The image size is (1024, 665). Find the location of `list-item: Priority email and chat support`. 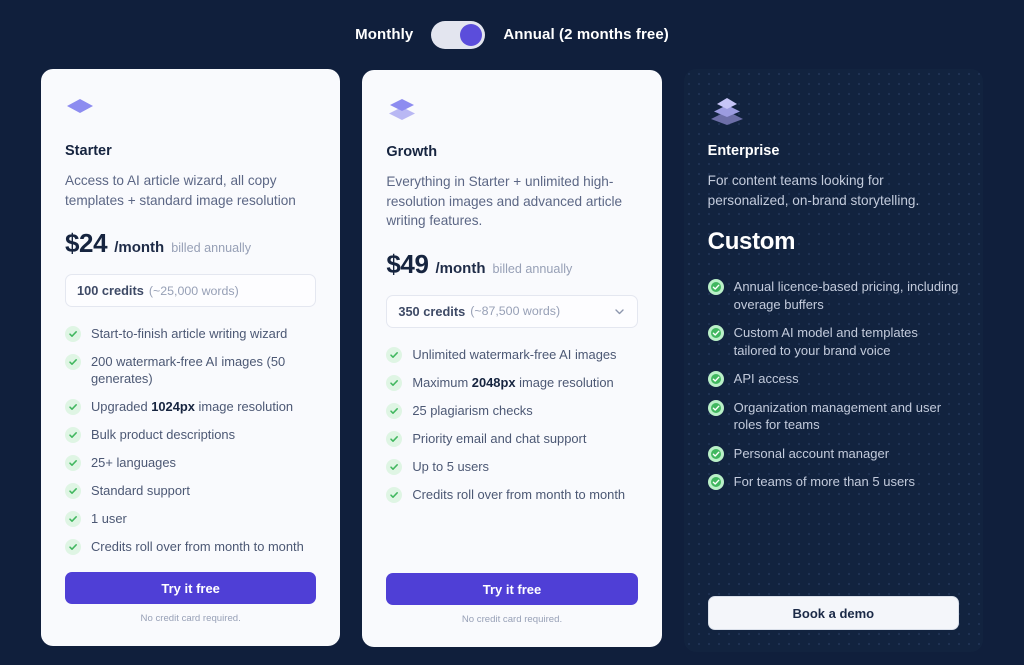

list-item: Priority email and chat support is located at coordinates (511, 438).